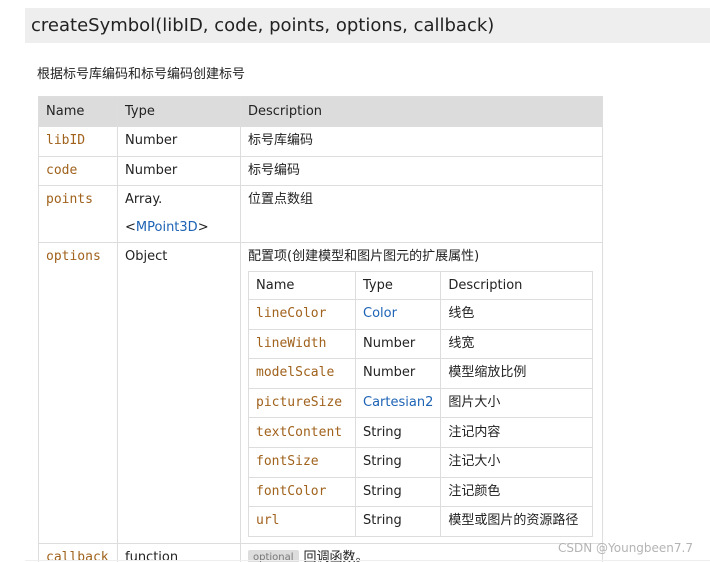 The height and width of the screenshot is (562, 710). I want to click on options-header-row: Name Type Description, so click(420, 285).